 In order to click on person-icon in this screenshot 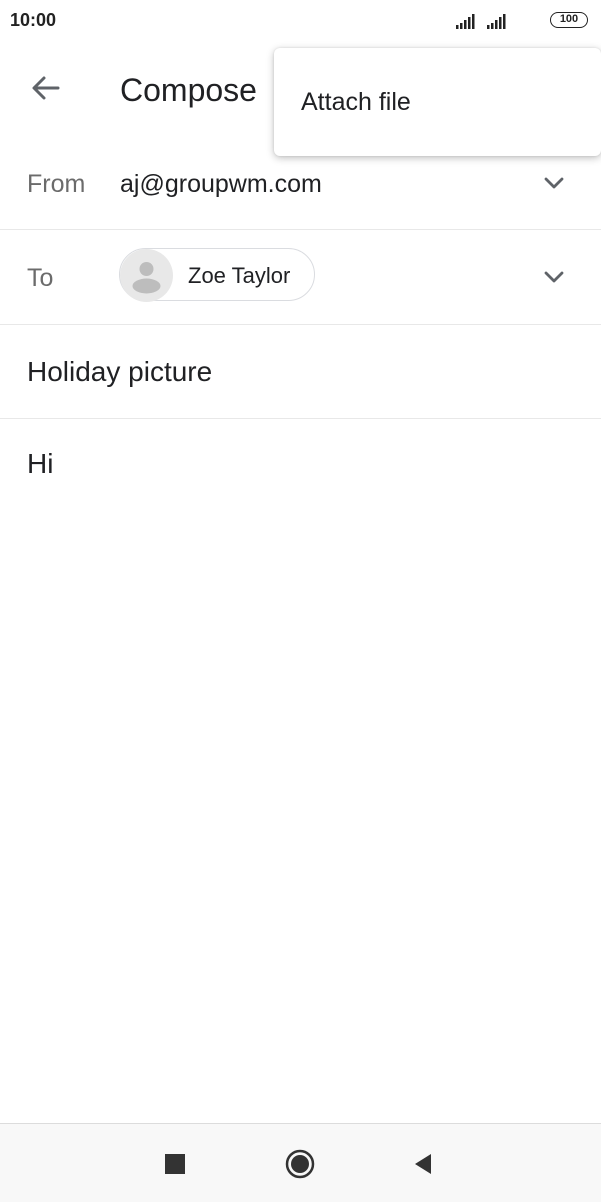, I will do `click(146, 278)`.